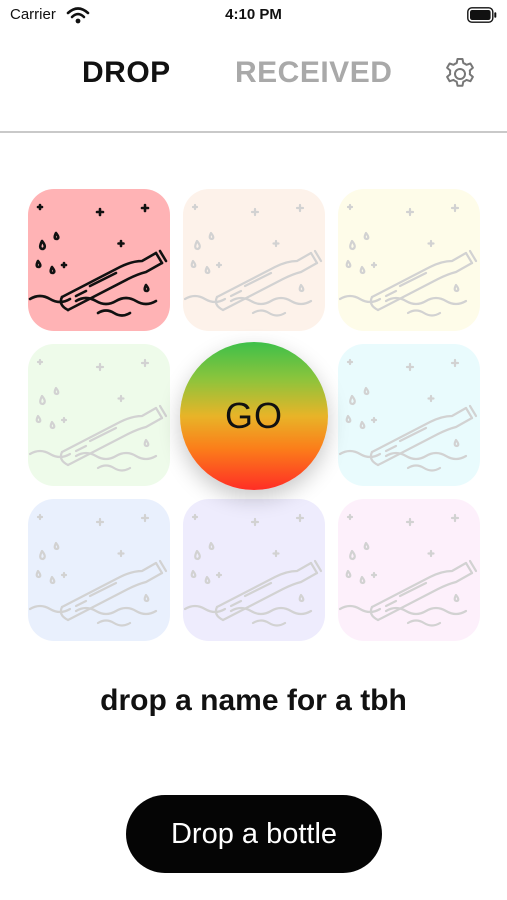  Describe the element at coordinates (253, 700) in the screenshot. I see `prompt-text: drop a name for a tbh` at that location.